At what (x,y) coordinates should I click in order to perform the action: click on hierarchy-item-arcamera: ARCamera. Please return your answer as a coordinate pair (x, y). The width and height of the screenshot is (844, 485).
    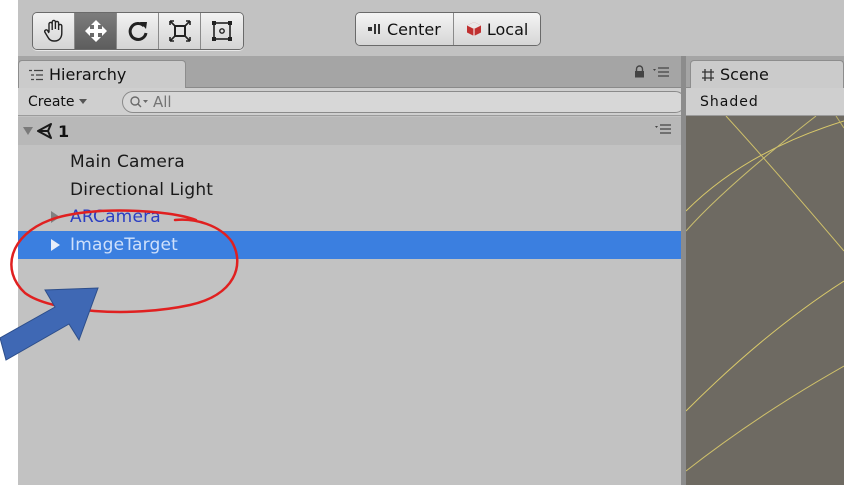
    Looking at the image, I should click on (349, 217).